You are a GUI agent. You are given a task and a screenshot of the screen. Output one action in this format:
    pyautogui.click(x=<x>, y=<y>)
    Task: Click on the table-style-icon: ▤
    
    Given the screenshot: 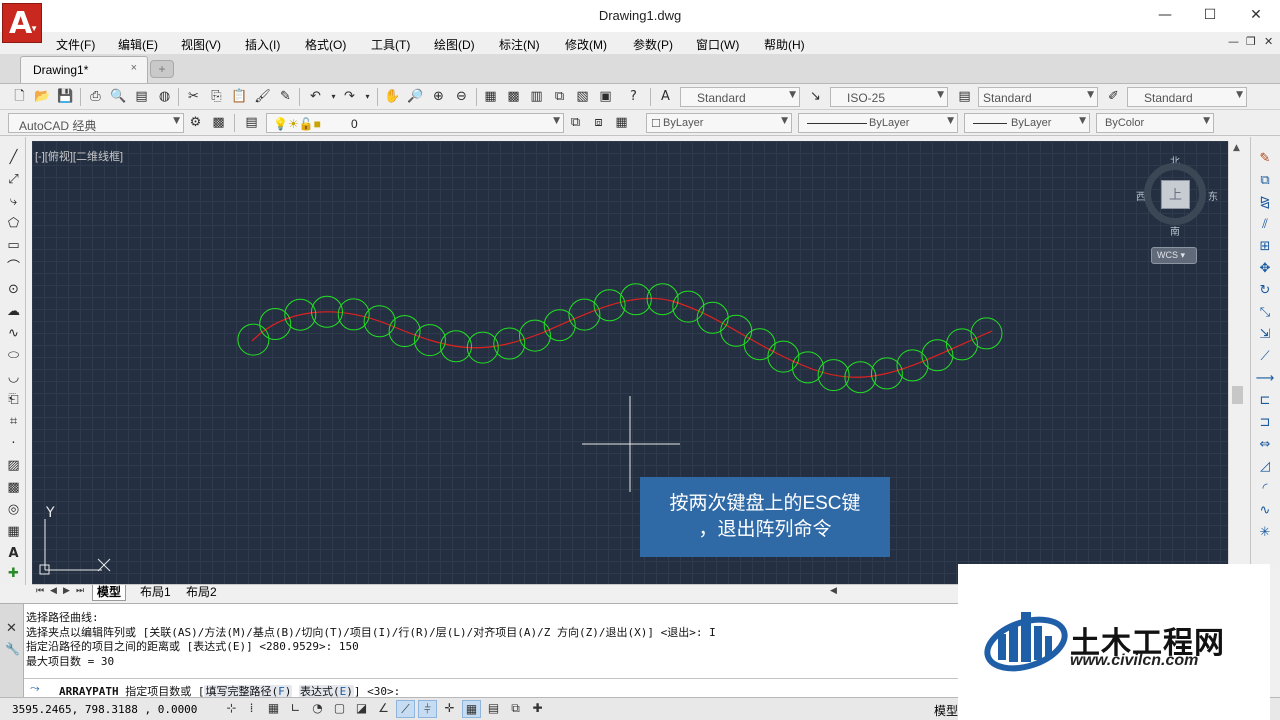 What is the action you would take?
    pyautogui.click(x=964, y=97)
    